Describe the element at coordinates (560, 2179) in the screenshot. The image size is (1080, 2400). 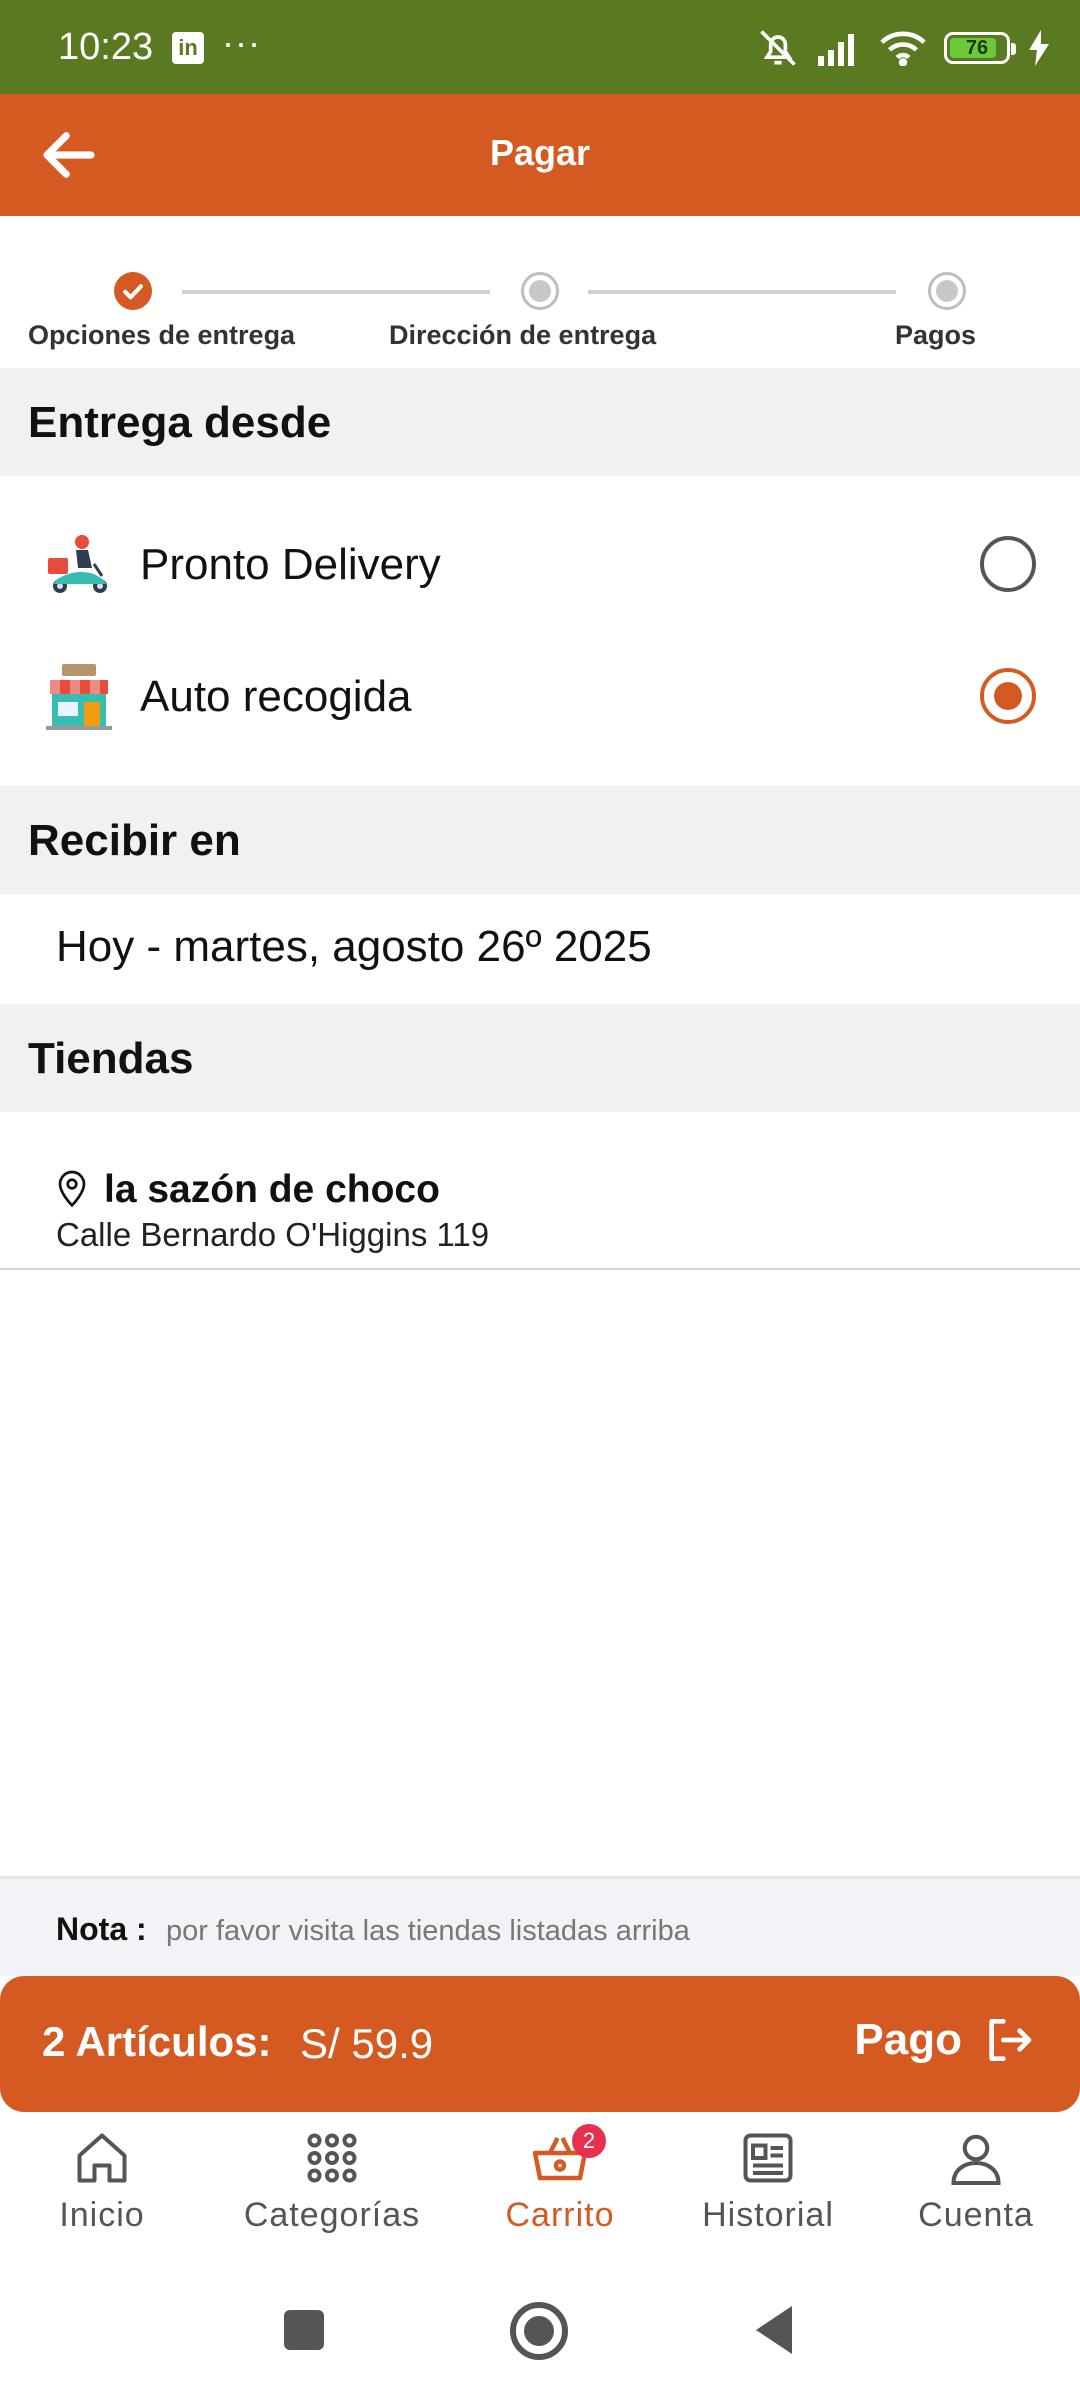
I see `nav-item-carrito: 2 Carrito` at that location.